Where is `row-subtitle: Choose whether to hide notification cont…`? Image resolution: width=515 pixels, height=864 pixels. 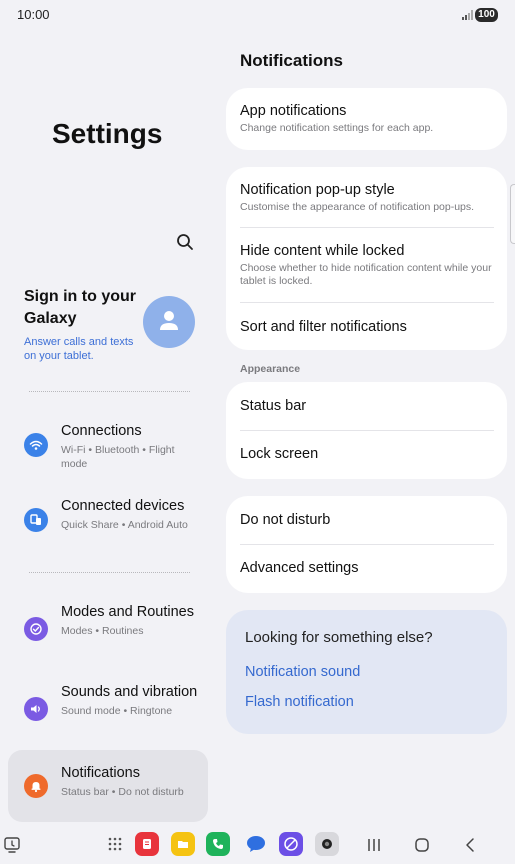
row-subtitle: Choose whether to hide notification cont… is located at coordinates (366, 274).